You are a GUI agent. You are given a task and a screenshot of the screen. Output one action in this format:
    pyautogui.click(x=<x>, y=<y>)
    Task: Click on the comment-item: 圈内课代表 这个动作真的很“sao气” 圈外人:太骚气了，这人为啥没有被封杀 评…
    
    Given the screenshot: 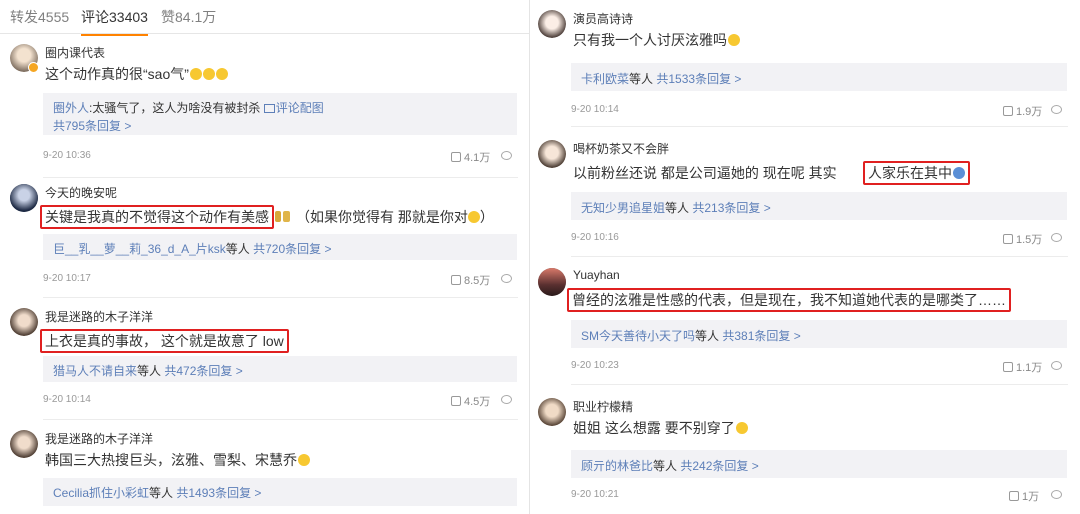 What is the action you would take?
    pyautogui.click(x=265, y=108)
    